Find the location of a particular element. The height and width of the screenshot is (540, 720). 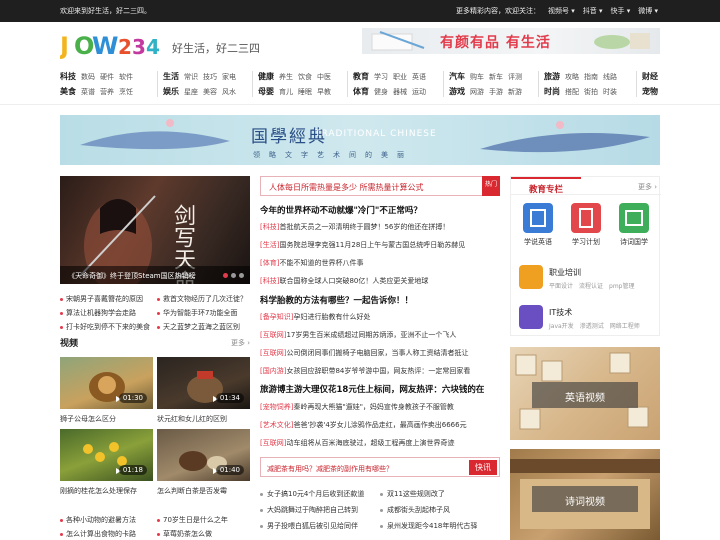

nav-subcategory-link: 运动 is located at coordinates (419, 92).